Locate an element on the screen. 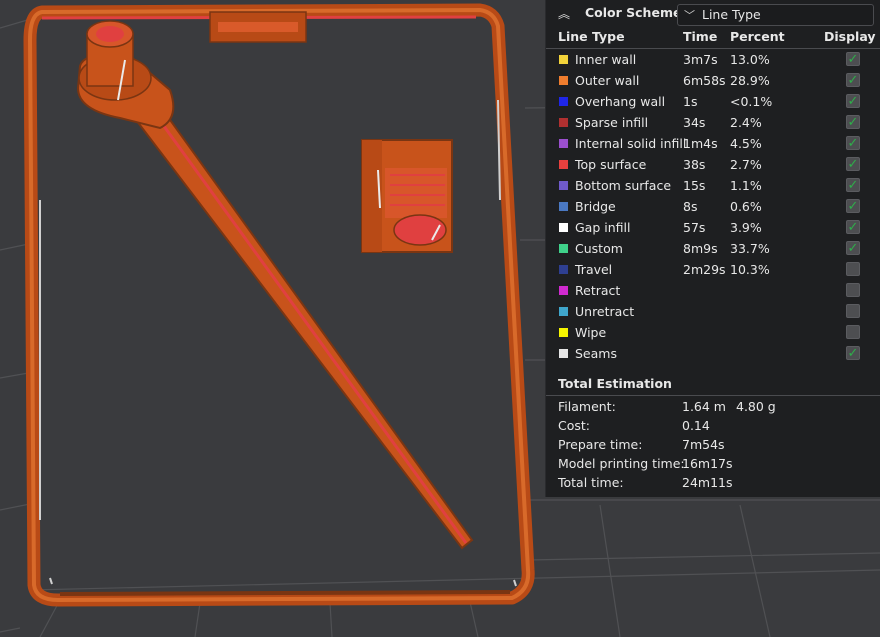 The height and width of the screenshot is (637, 880). line-type-label: Inner wall is located at coordinates (606, 59).